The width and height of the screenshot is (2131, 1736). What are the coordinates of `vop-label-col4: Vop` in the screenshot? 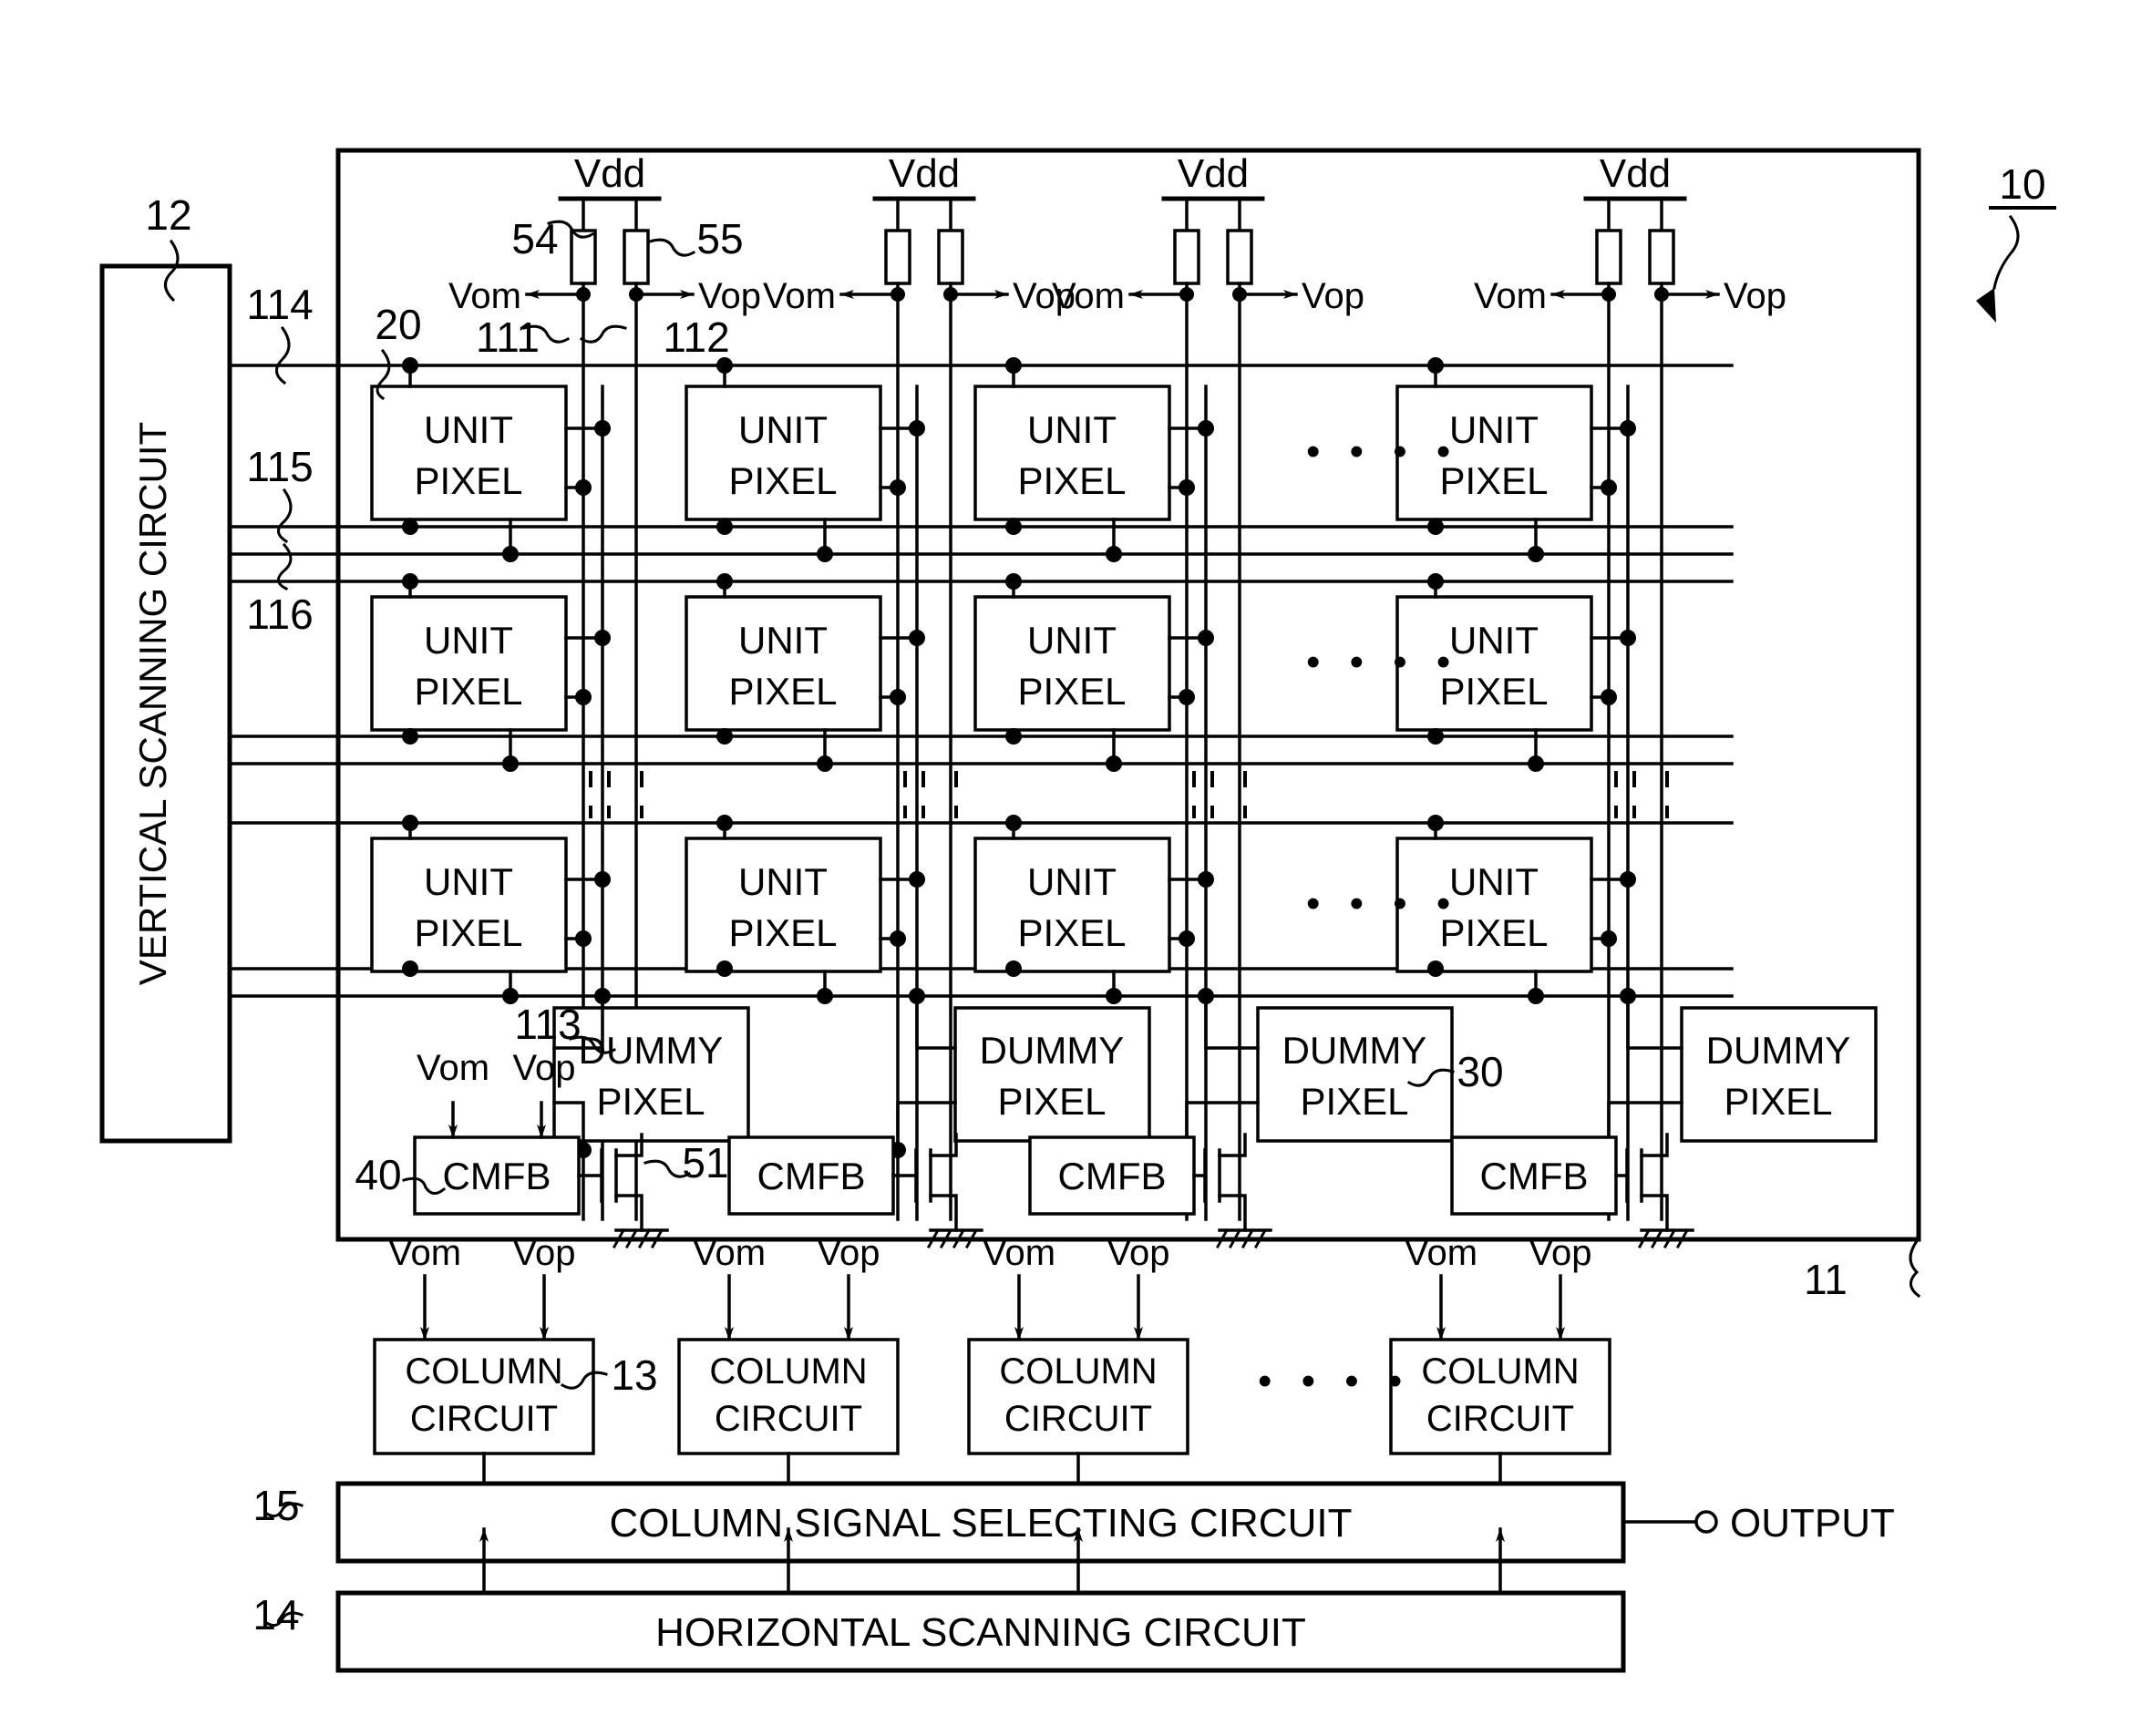 It's located at (1755, 296).